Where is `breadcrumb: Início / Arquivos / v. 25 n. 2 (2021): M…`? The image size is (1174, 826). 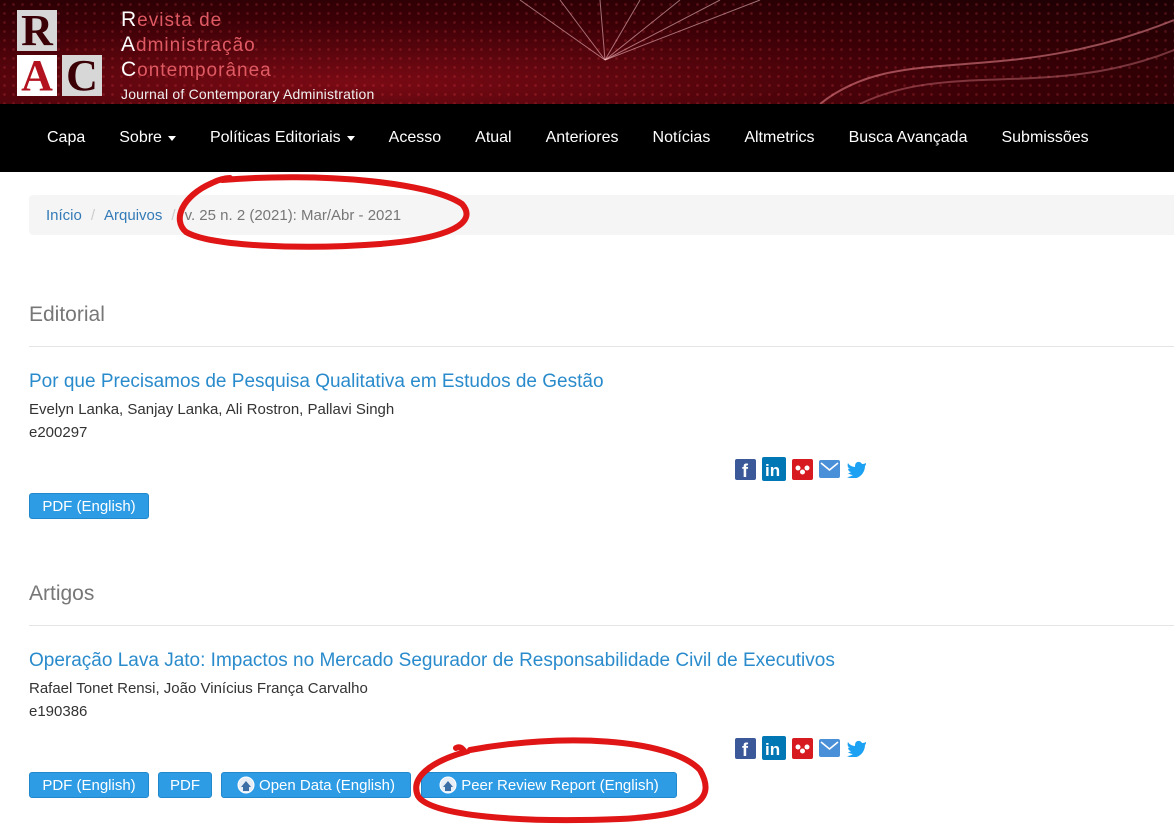
breadcrumb: Início / Arquivos / v. 25 n. 2 (2021): M… is located at coordinates (601, 215).